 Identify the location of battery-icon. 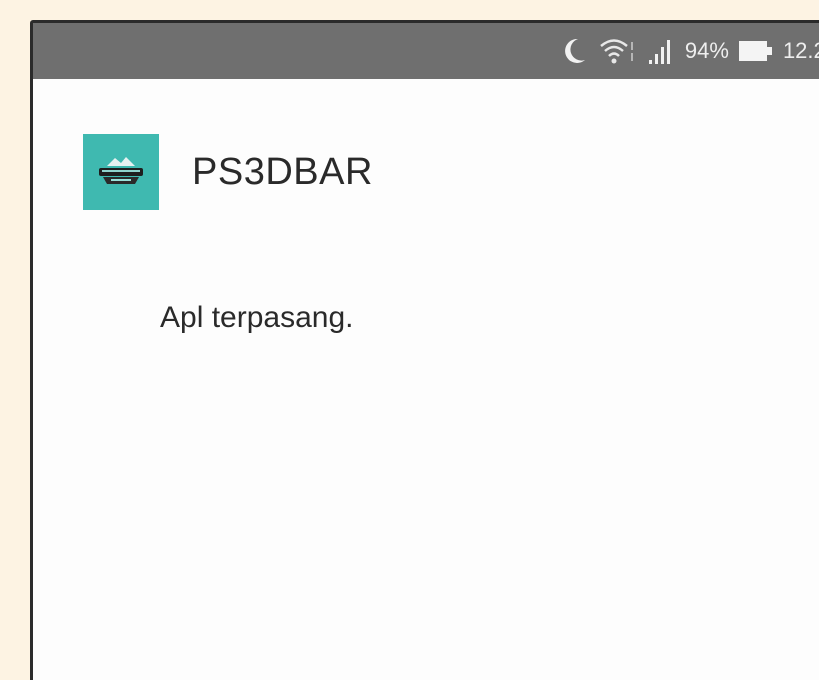
(755, 51).